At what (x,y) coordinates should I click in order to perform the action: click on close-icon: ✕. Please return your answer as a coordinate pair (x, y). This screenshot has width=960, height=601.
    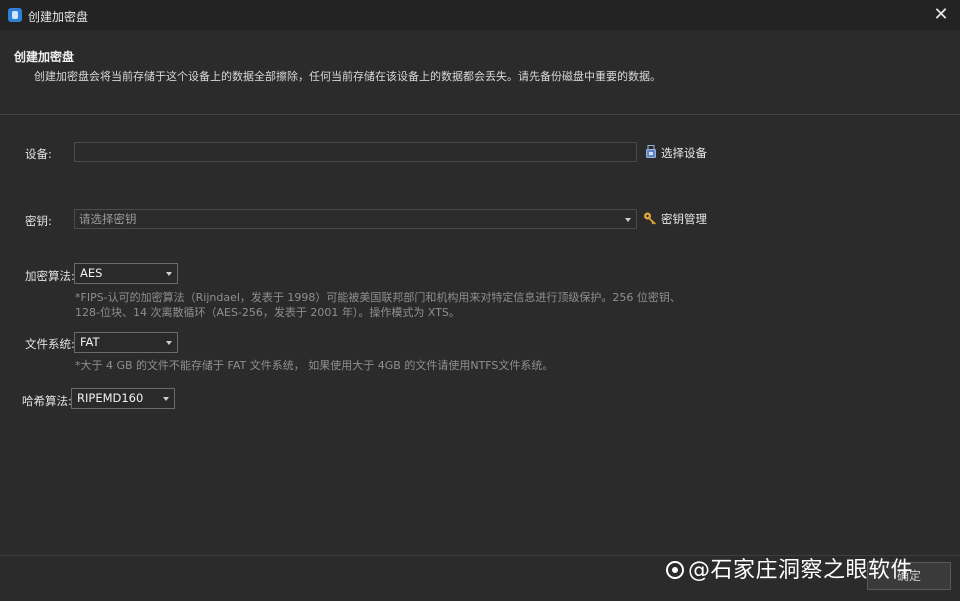
    Looking at the image, I should click on (941, 15).